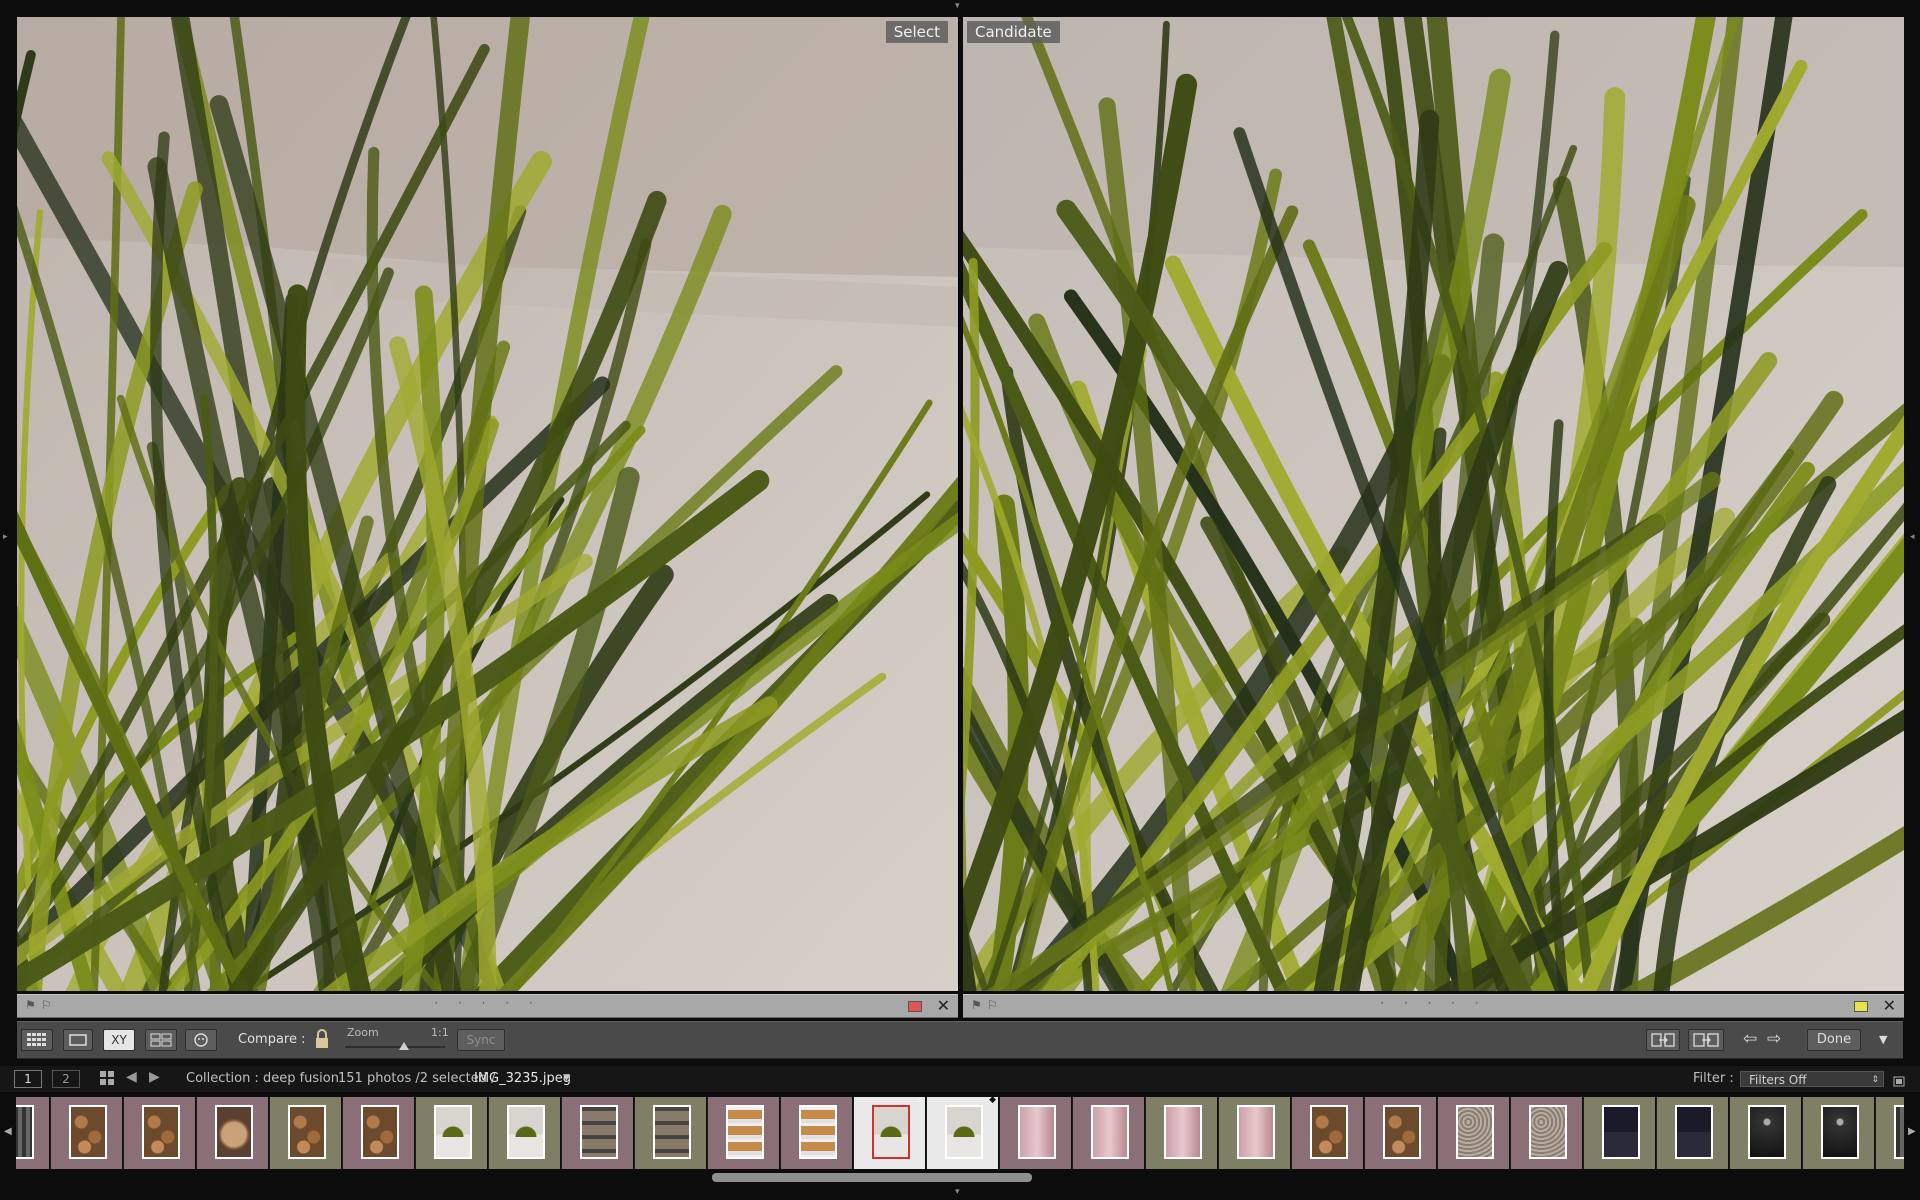 This screenshot has width=1920, height=1200. Describe the element at coordinates (322, 1041) in the screenshot. I see `lock-icon` at that location.